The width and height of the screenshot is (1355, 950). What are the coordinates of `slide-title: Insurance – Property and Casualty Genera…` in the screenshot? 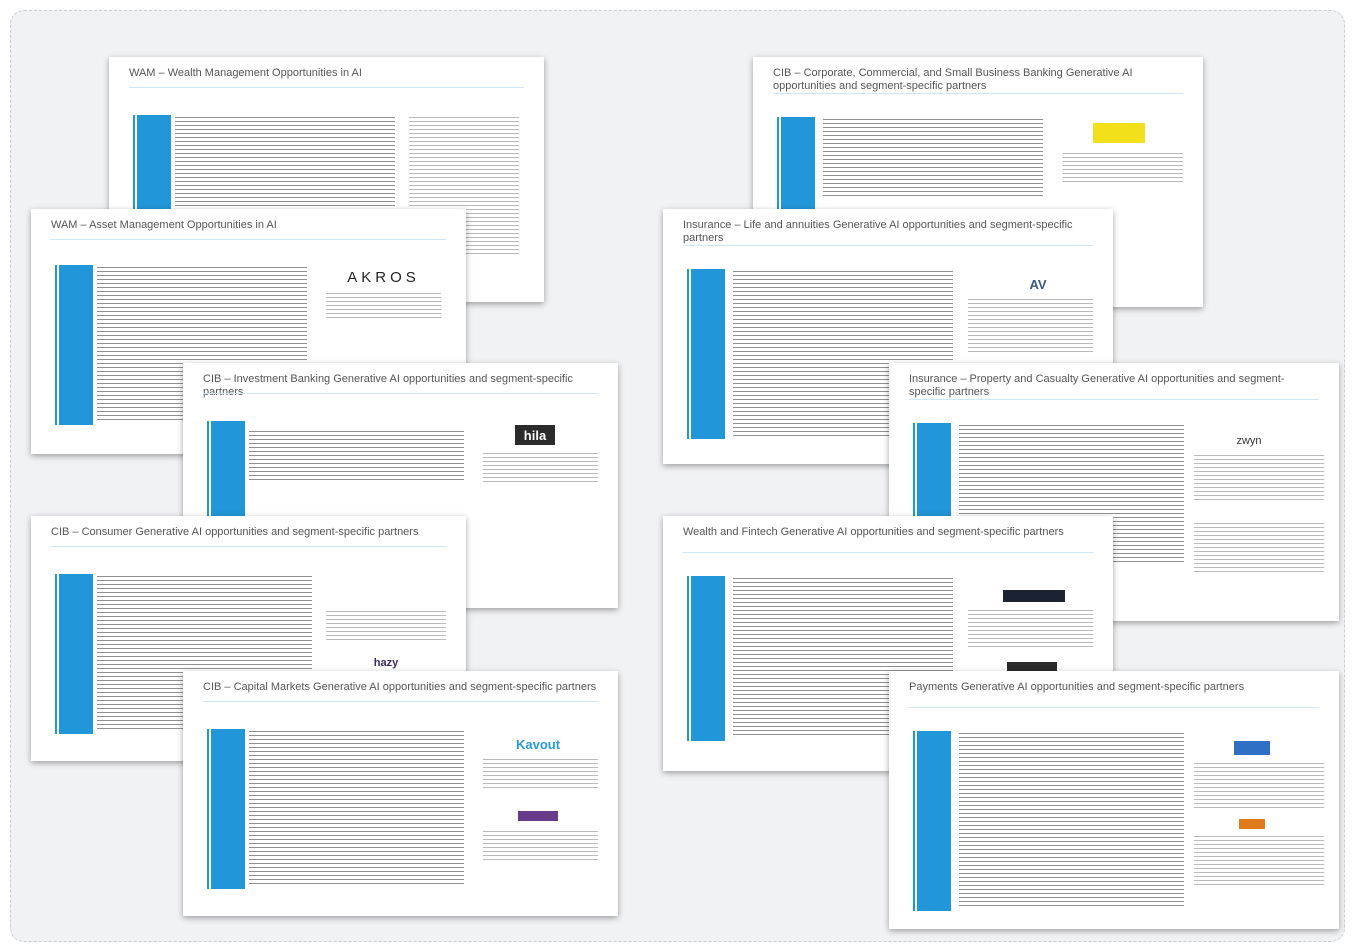 It's located at (1097, 385).